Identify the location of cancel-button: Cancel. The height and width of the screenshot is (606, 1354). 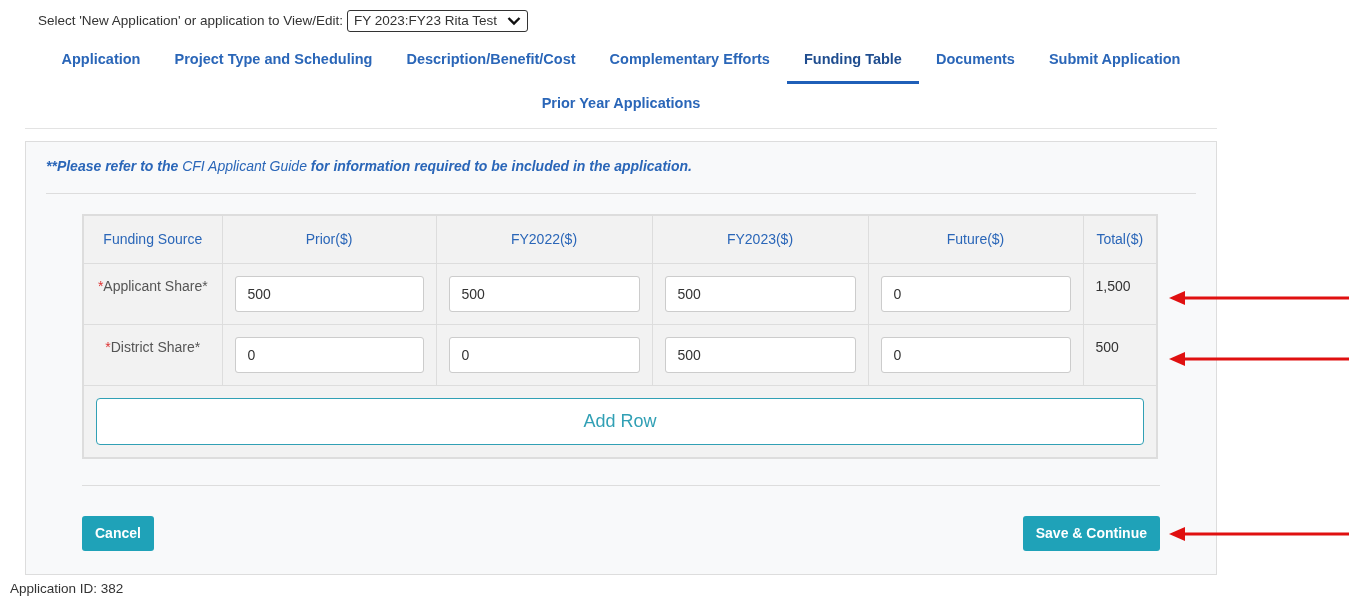
(118, 533).